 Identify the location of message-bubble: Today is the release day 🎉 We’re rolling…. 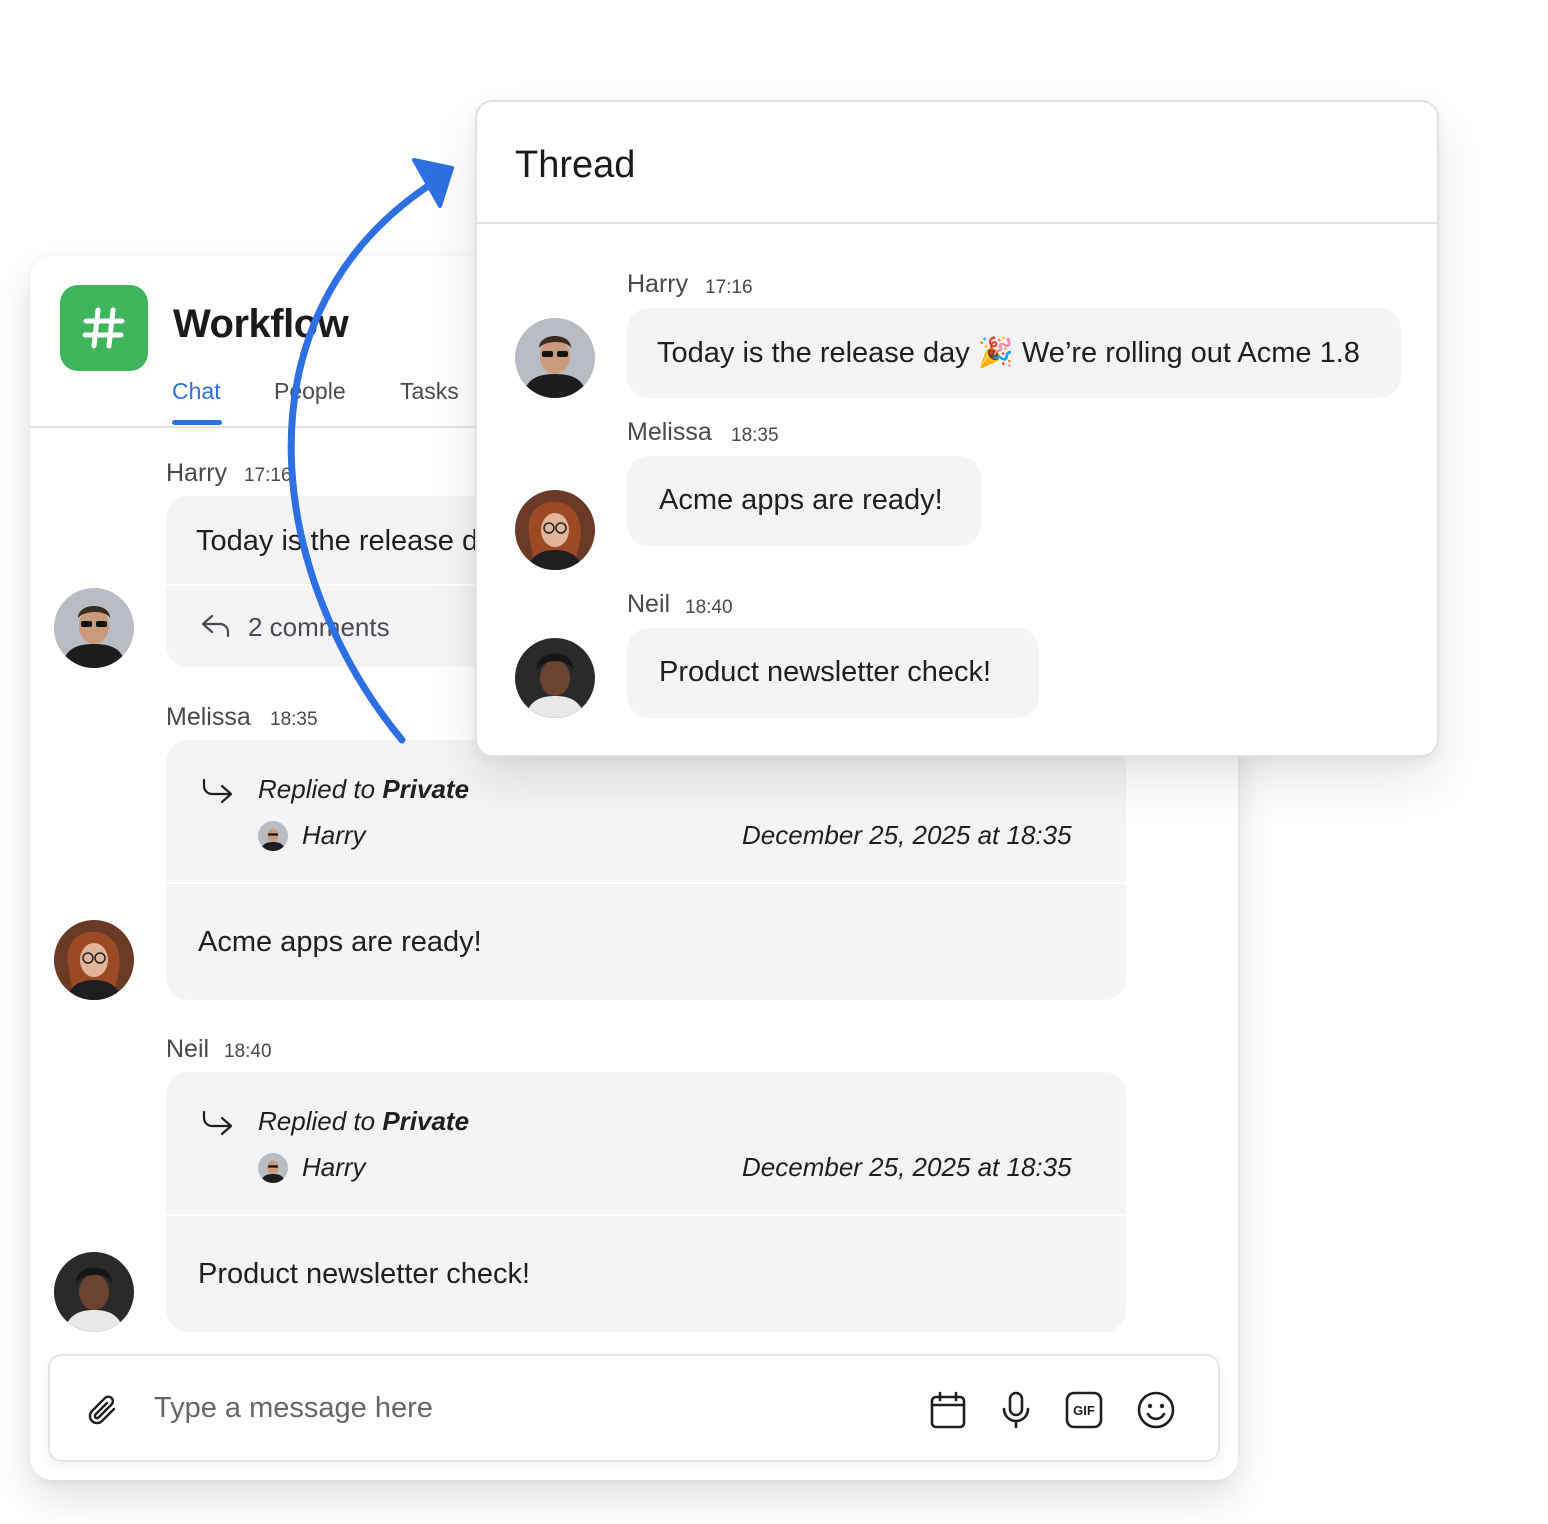
(1014, 353).